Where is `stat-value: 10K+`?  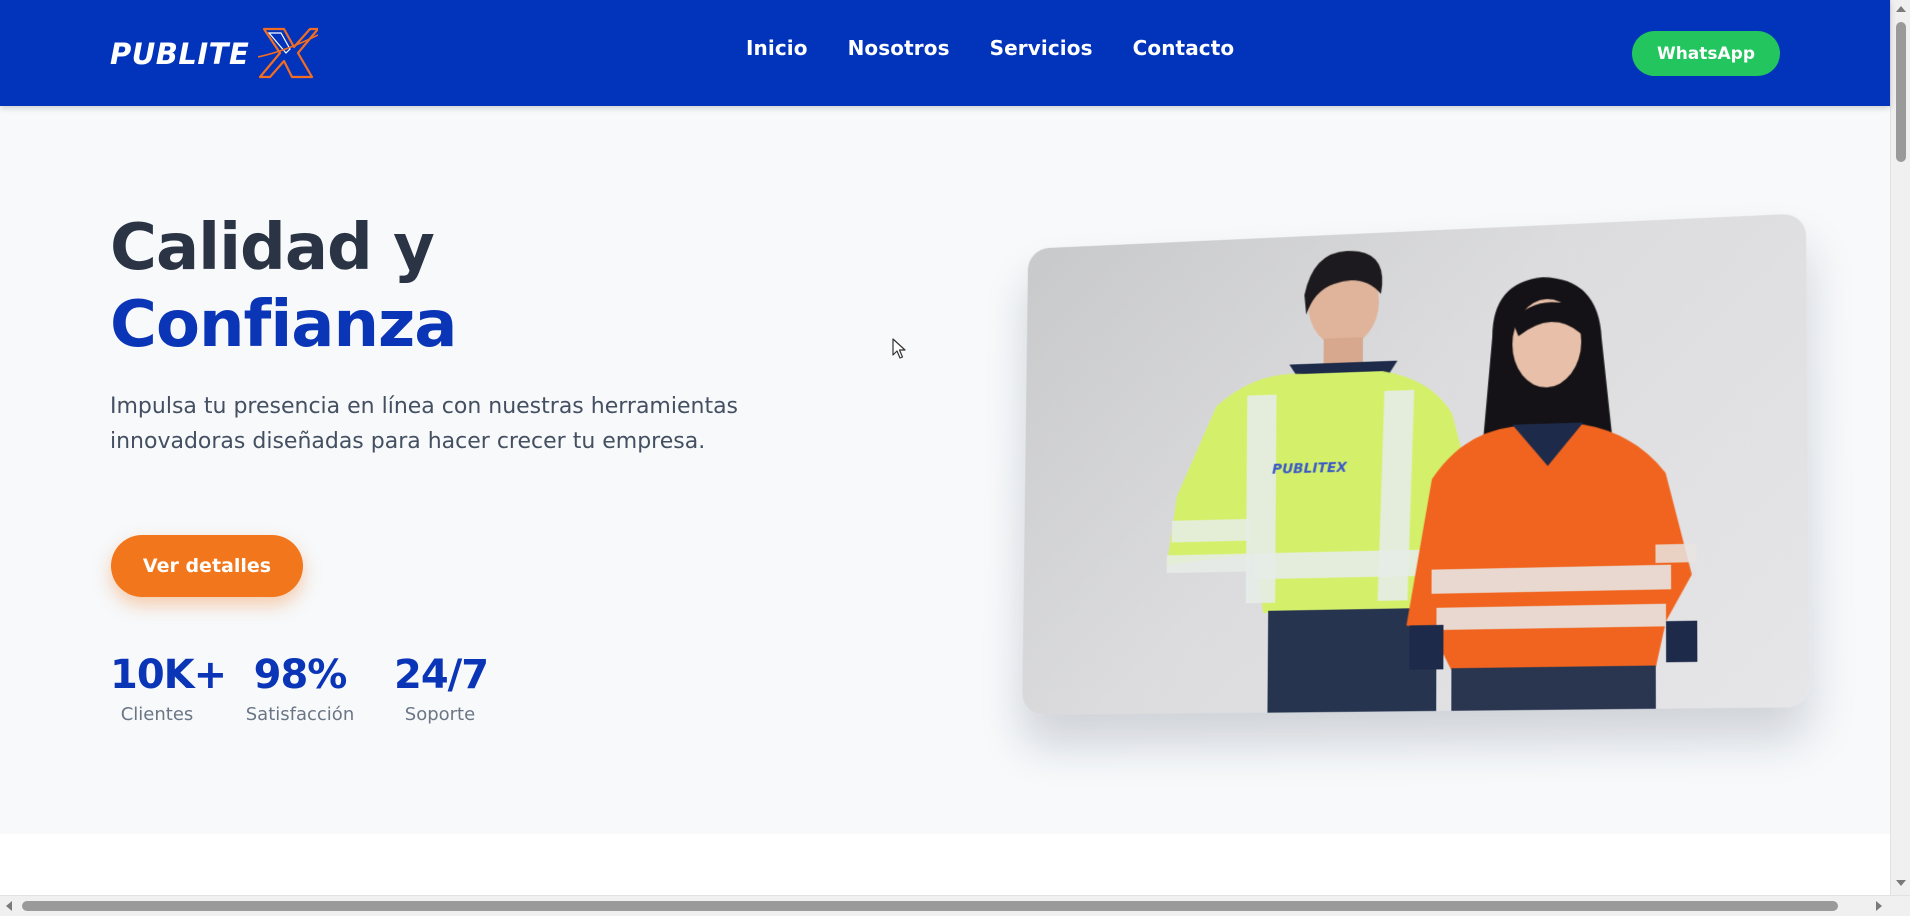
stat-value: 10K+ is located at coordinates (168, 675).